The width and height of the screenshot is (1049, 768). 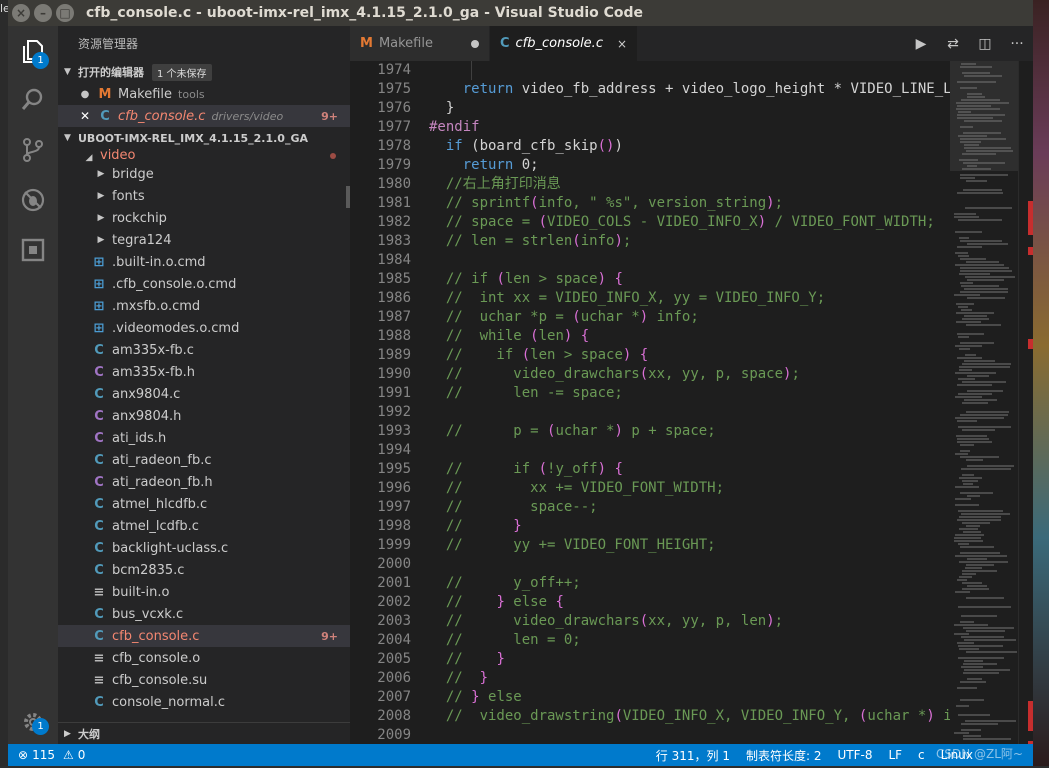 I want to click on code-text: // uchar *p = (uchar *) info;, so click(x=572, y=317).